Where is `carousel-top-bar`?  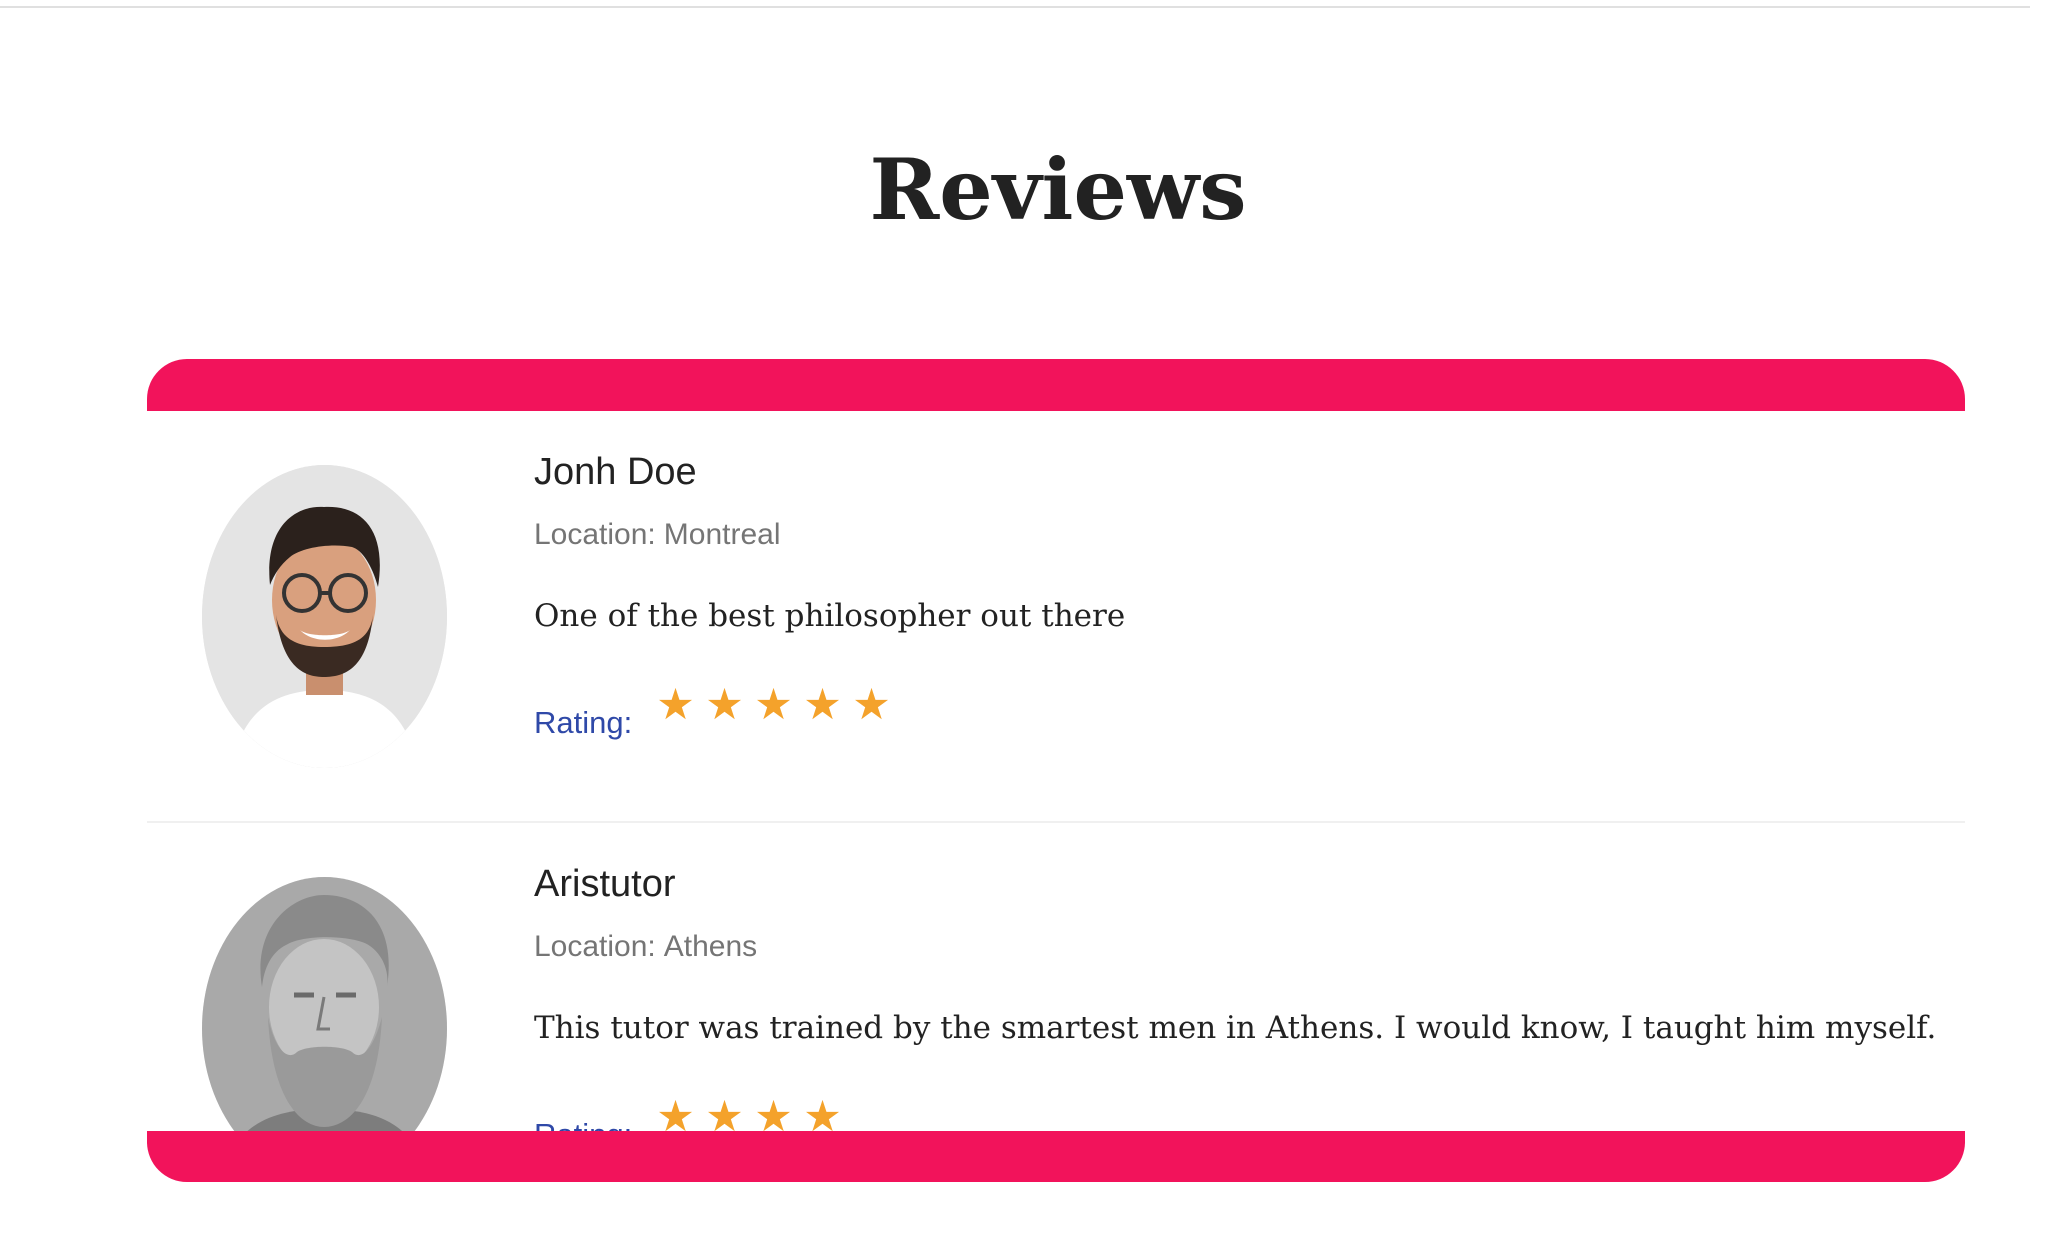
carousel-top-bar is located at coordinates (1056, 385).